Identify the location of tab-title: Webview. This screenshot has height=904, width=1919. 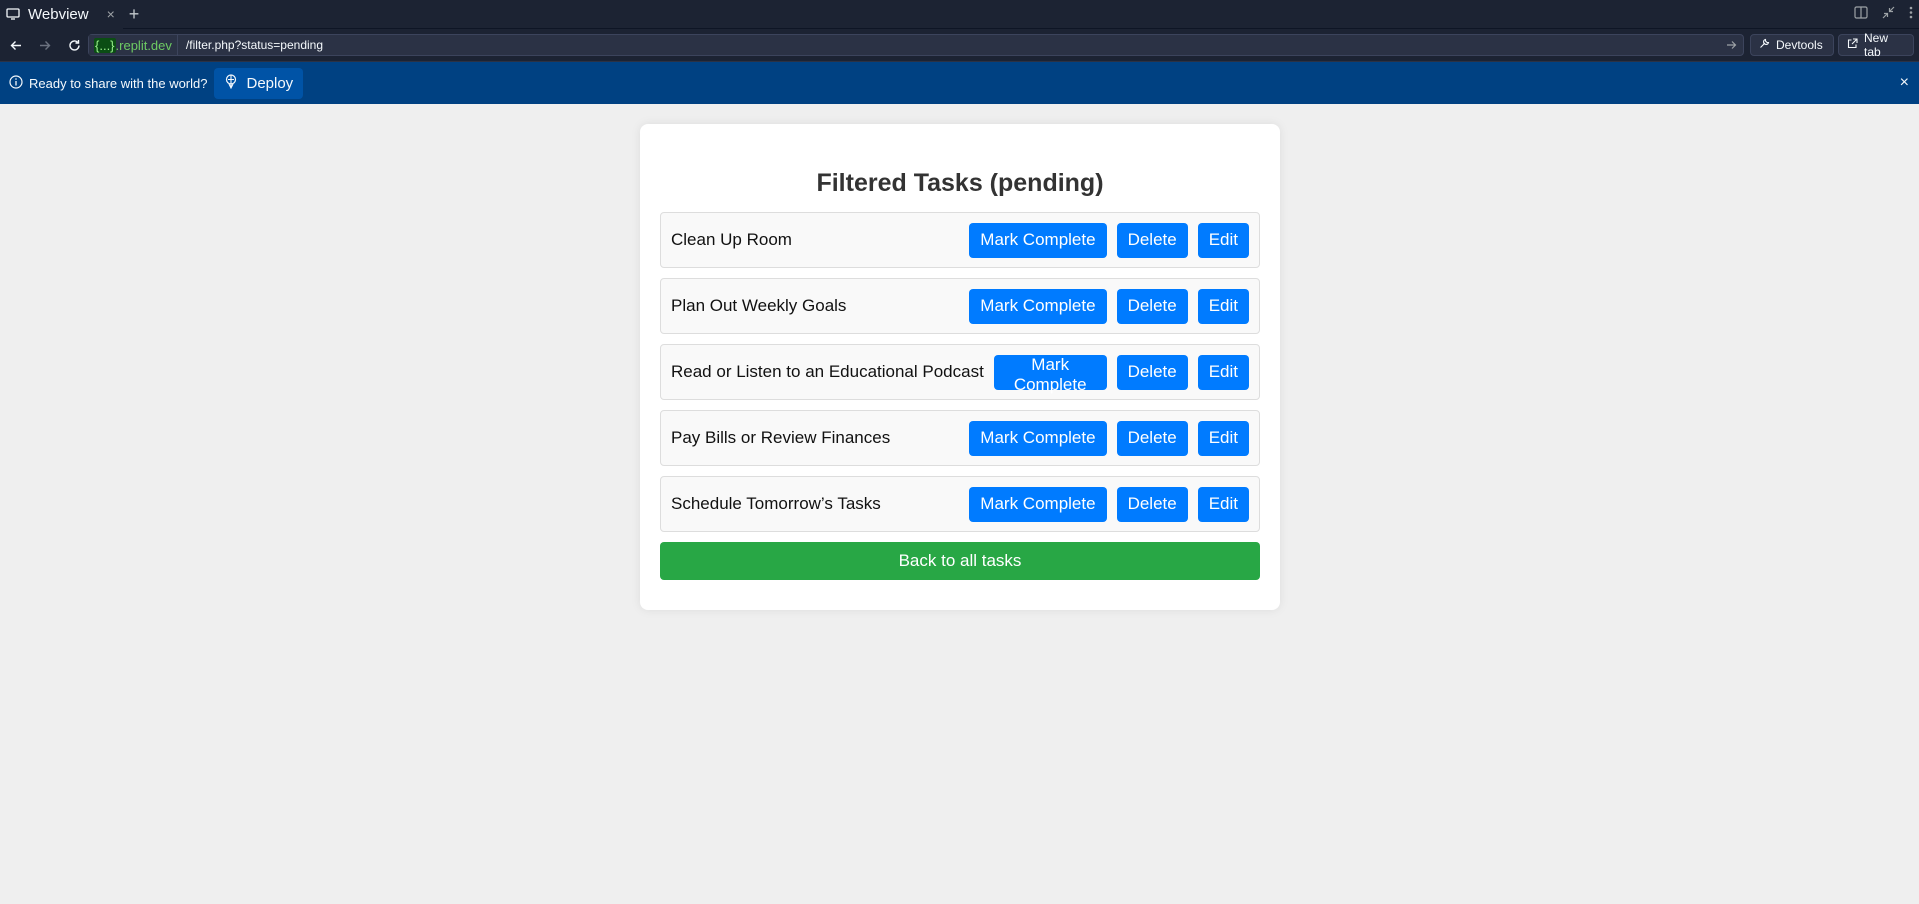
(58, 14).